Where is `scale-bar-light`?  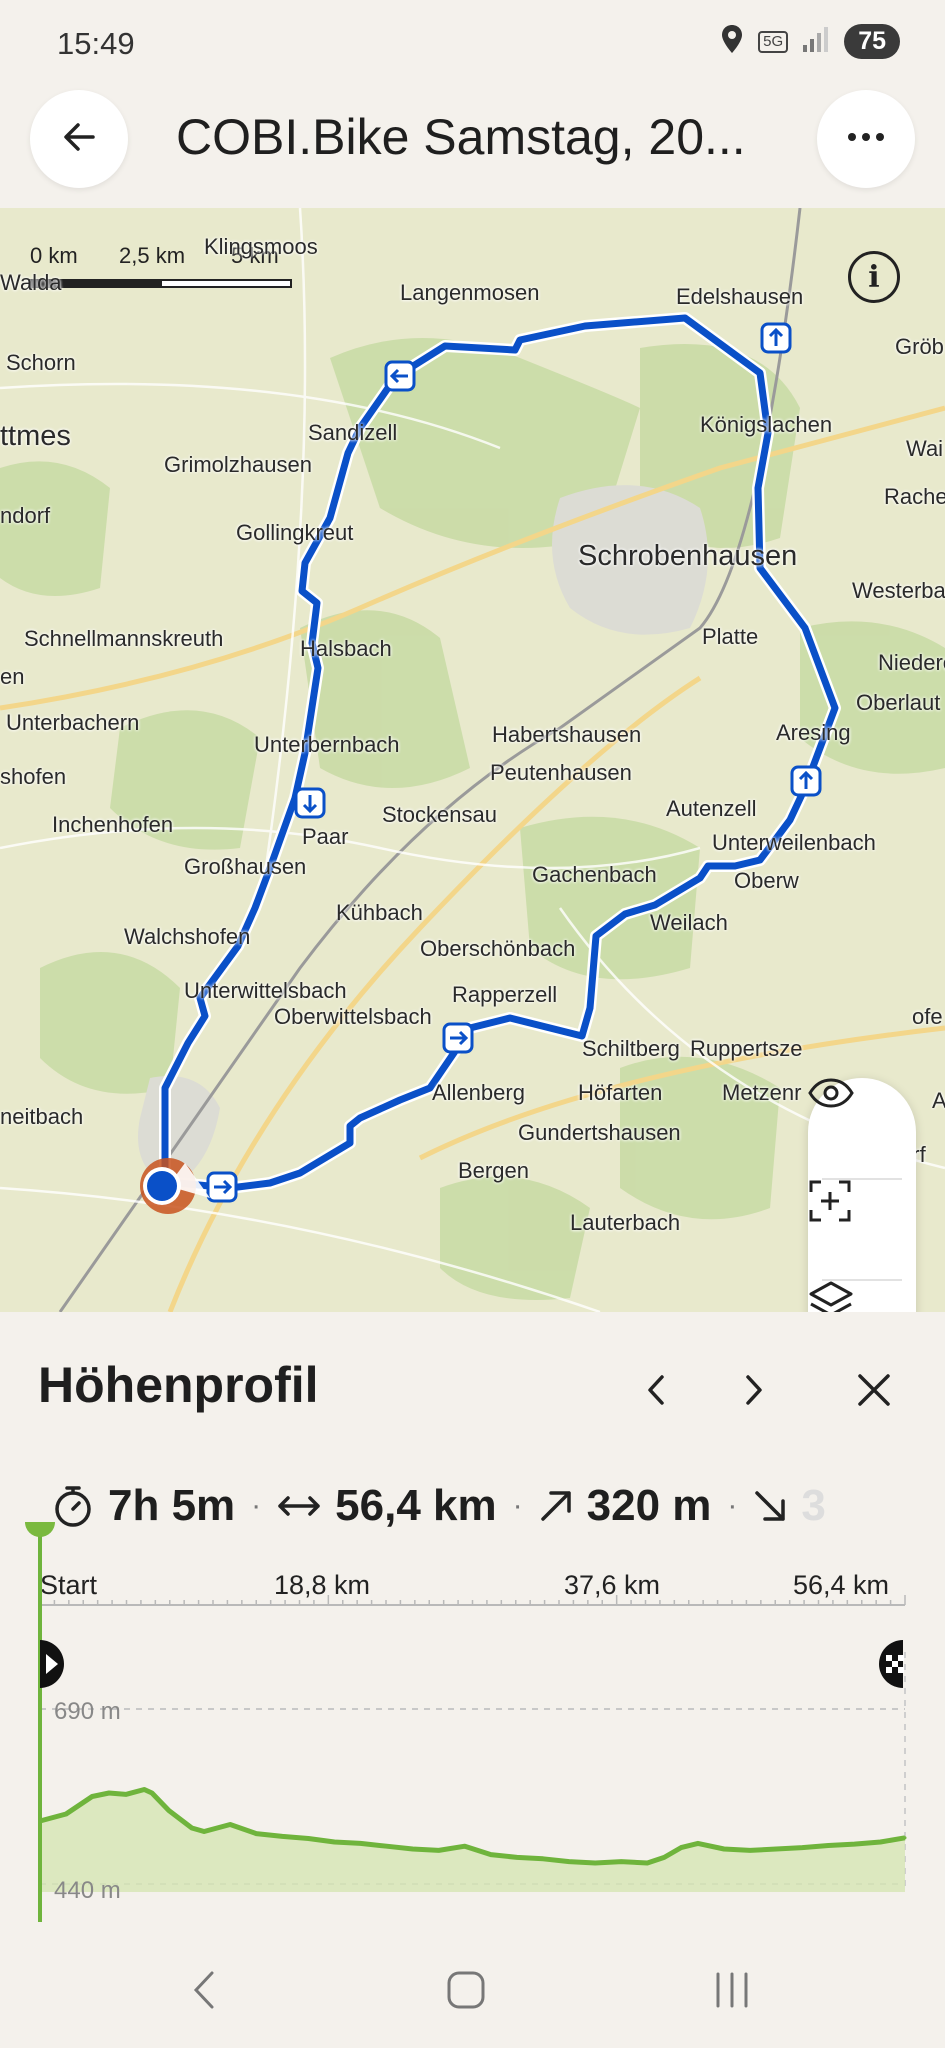
scale-bar-light is located at coordinates (226, 283).